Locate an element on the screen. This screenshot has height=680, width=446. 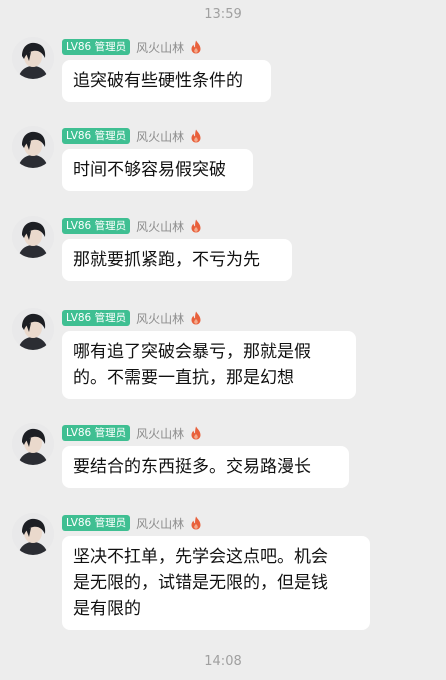
timestamp-top: 13:59 is located at coordinates (223, 14).